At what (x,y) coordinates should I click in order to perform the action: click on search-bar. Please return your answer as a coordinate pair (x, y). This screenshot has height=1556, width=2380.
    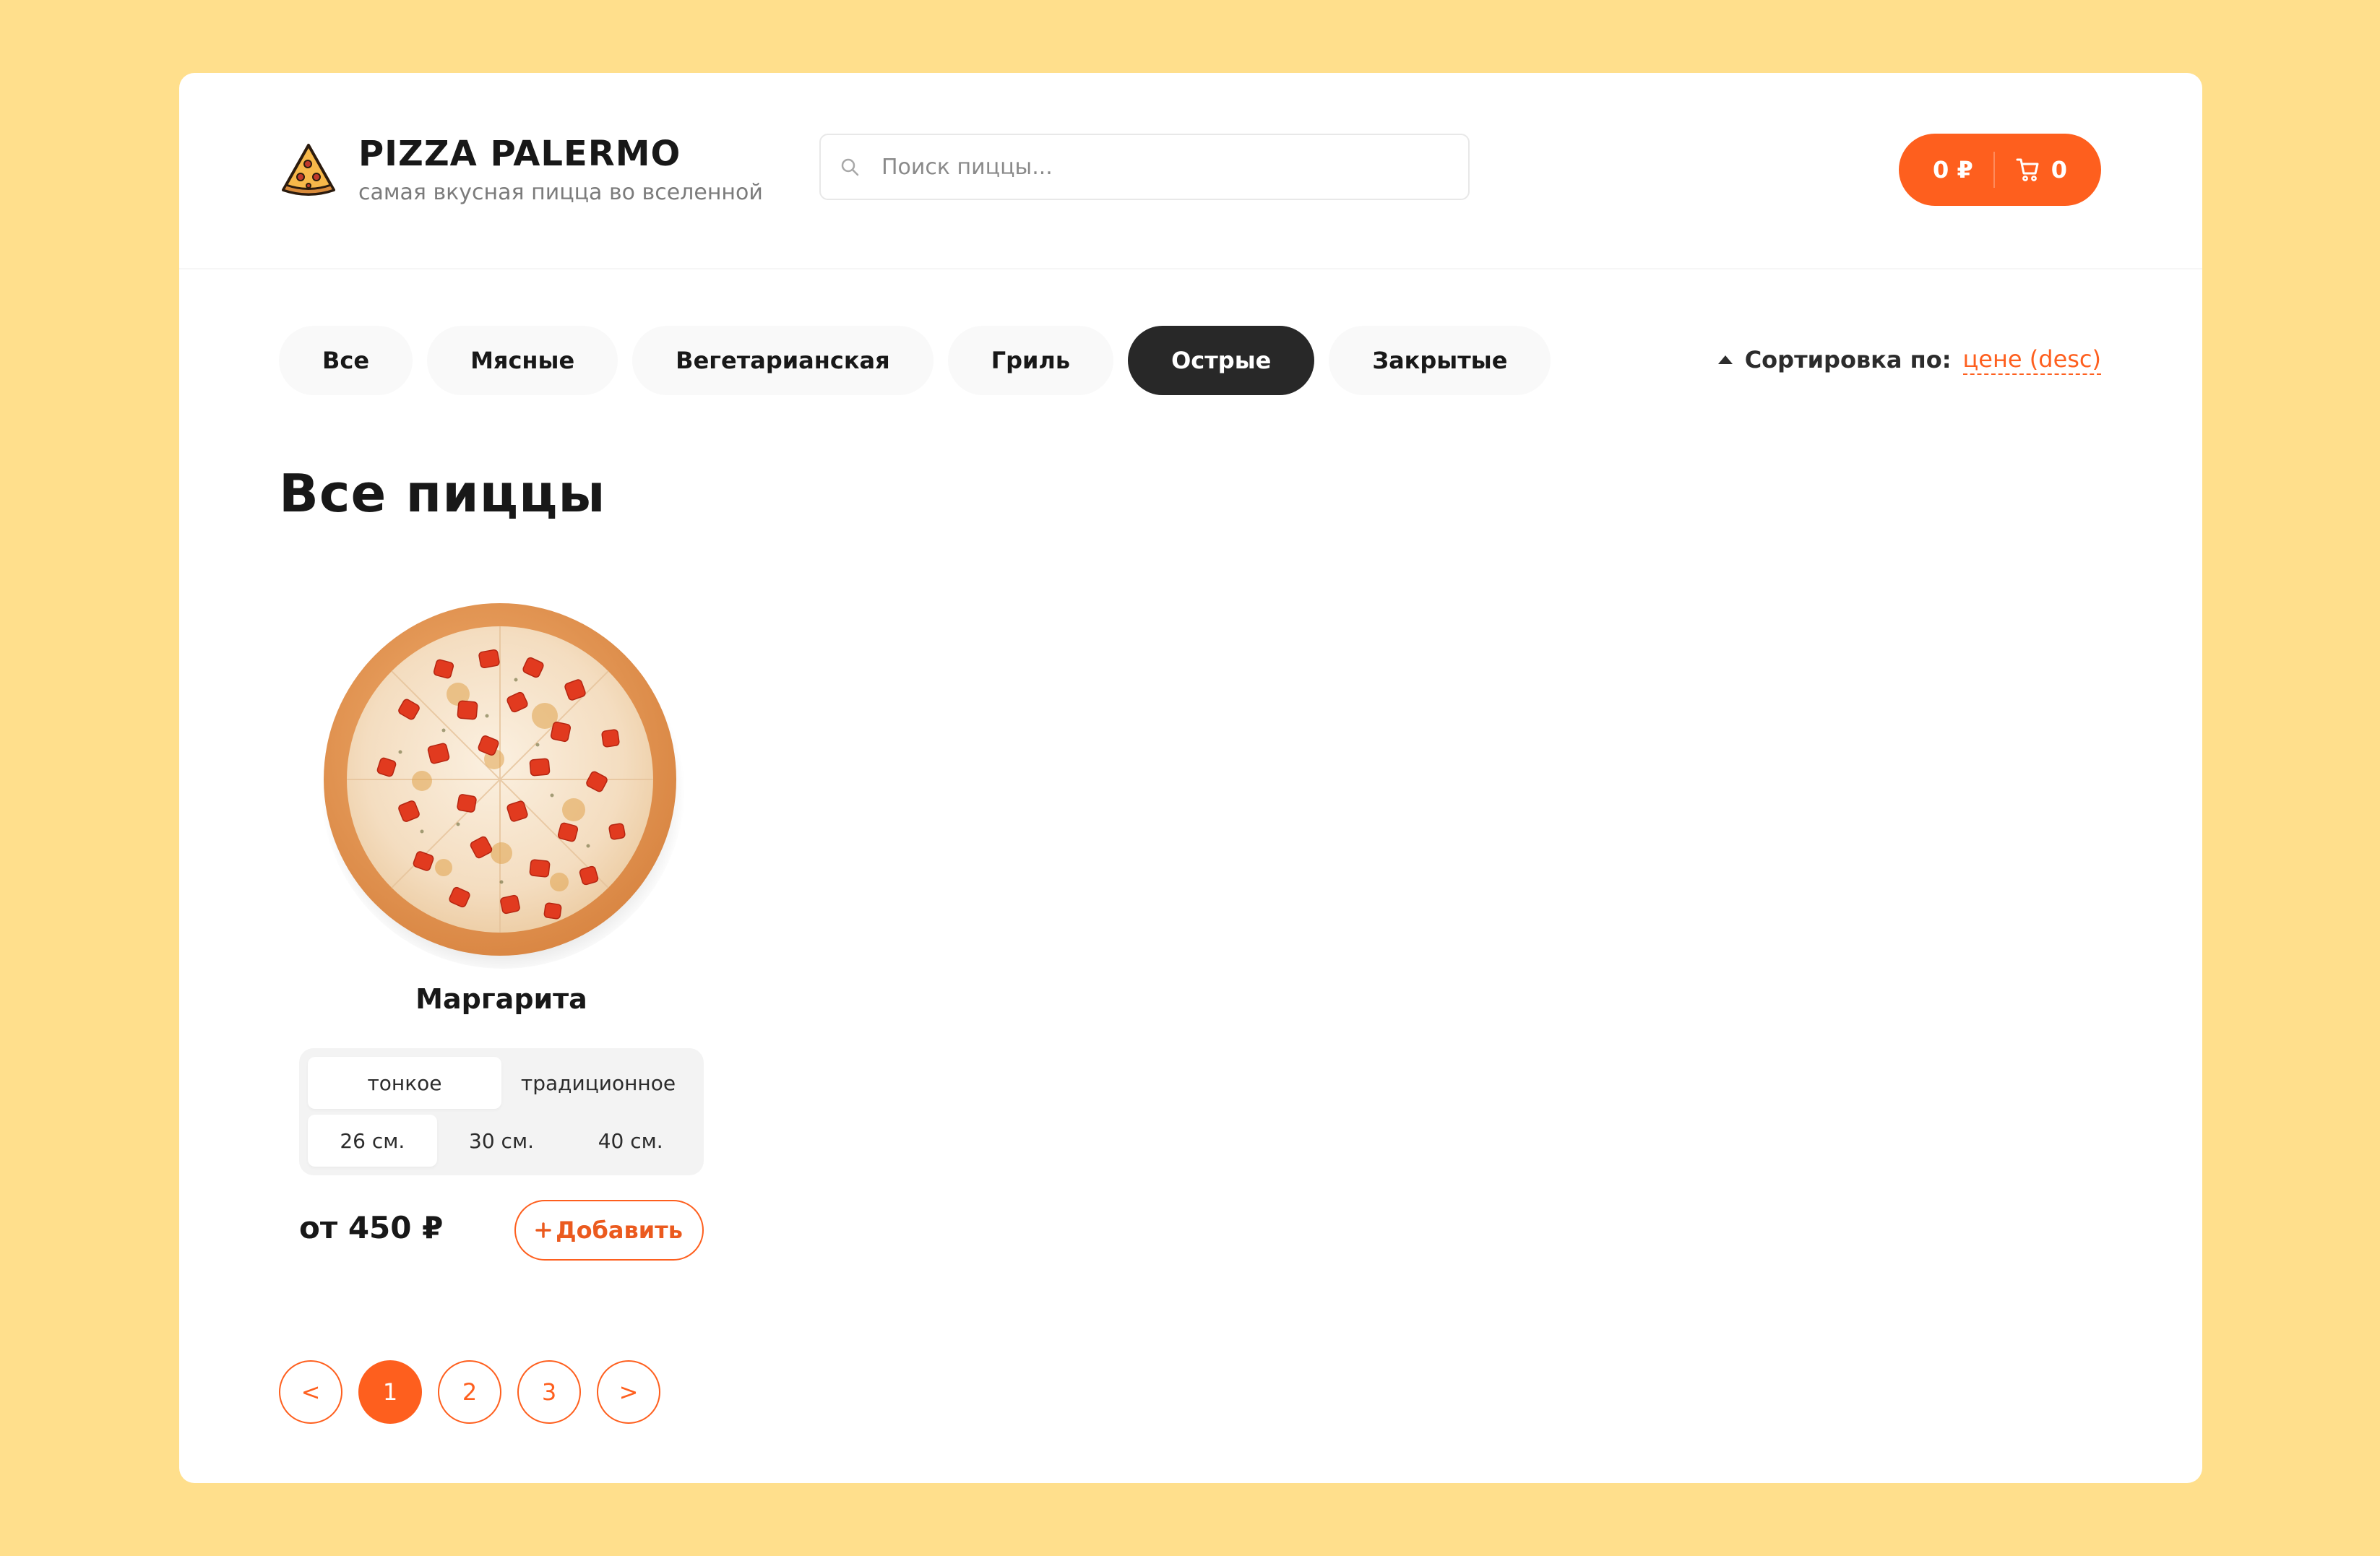
    Looking at the image, I should click on (1144, 167).